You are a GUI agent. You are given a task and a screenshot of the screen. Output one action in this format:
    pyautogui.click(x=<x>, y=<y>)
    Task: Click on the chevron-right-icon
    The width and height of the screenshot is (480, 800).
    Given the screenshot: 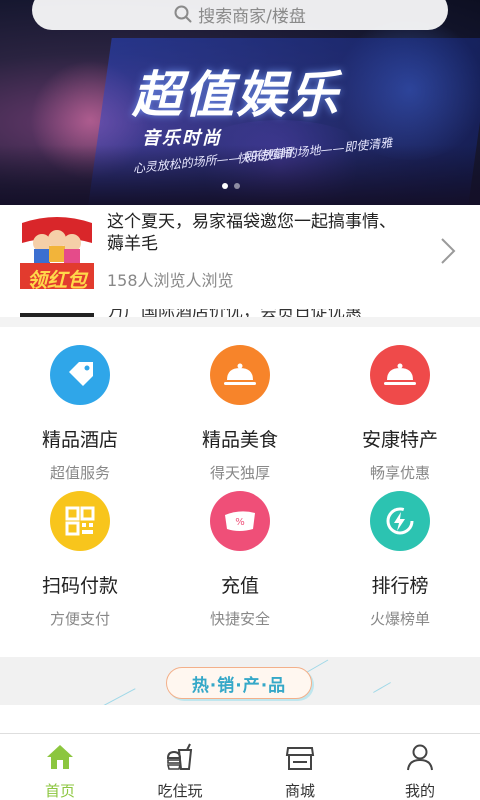 What is the action you would take?
    pyautogui.click(x=448, y=251)
    